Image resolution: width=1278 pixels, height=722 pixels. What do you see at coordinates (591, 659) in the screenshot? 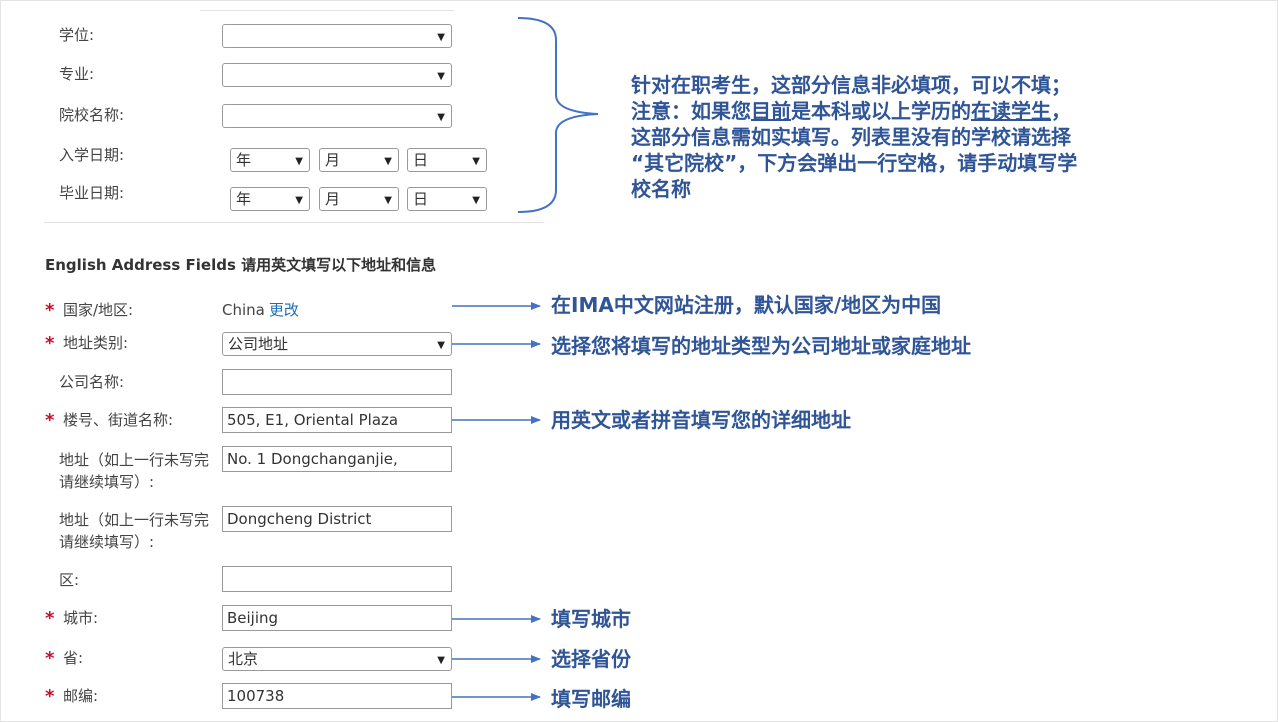
I see `annotation-province: 选择省份` at bounding box center [591, 659].